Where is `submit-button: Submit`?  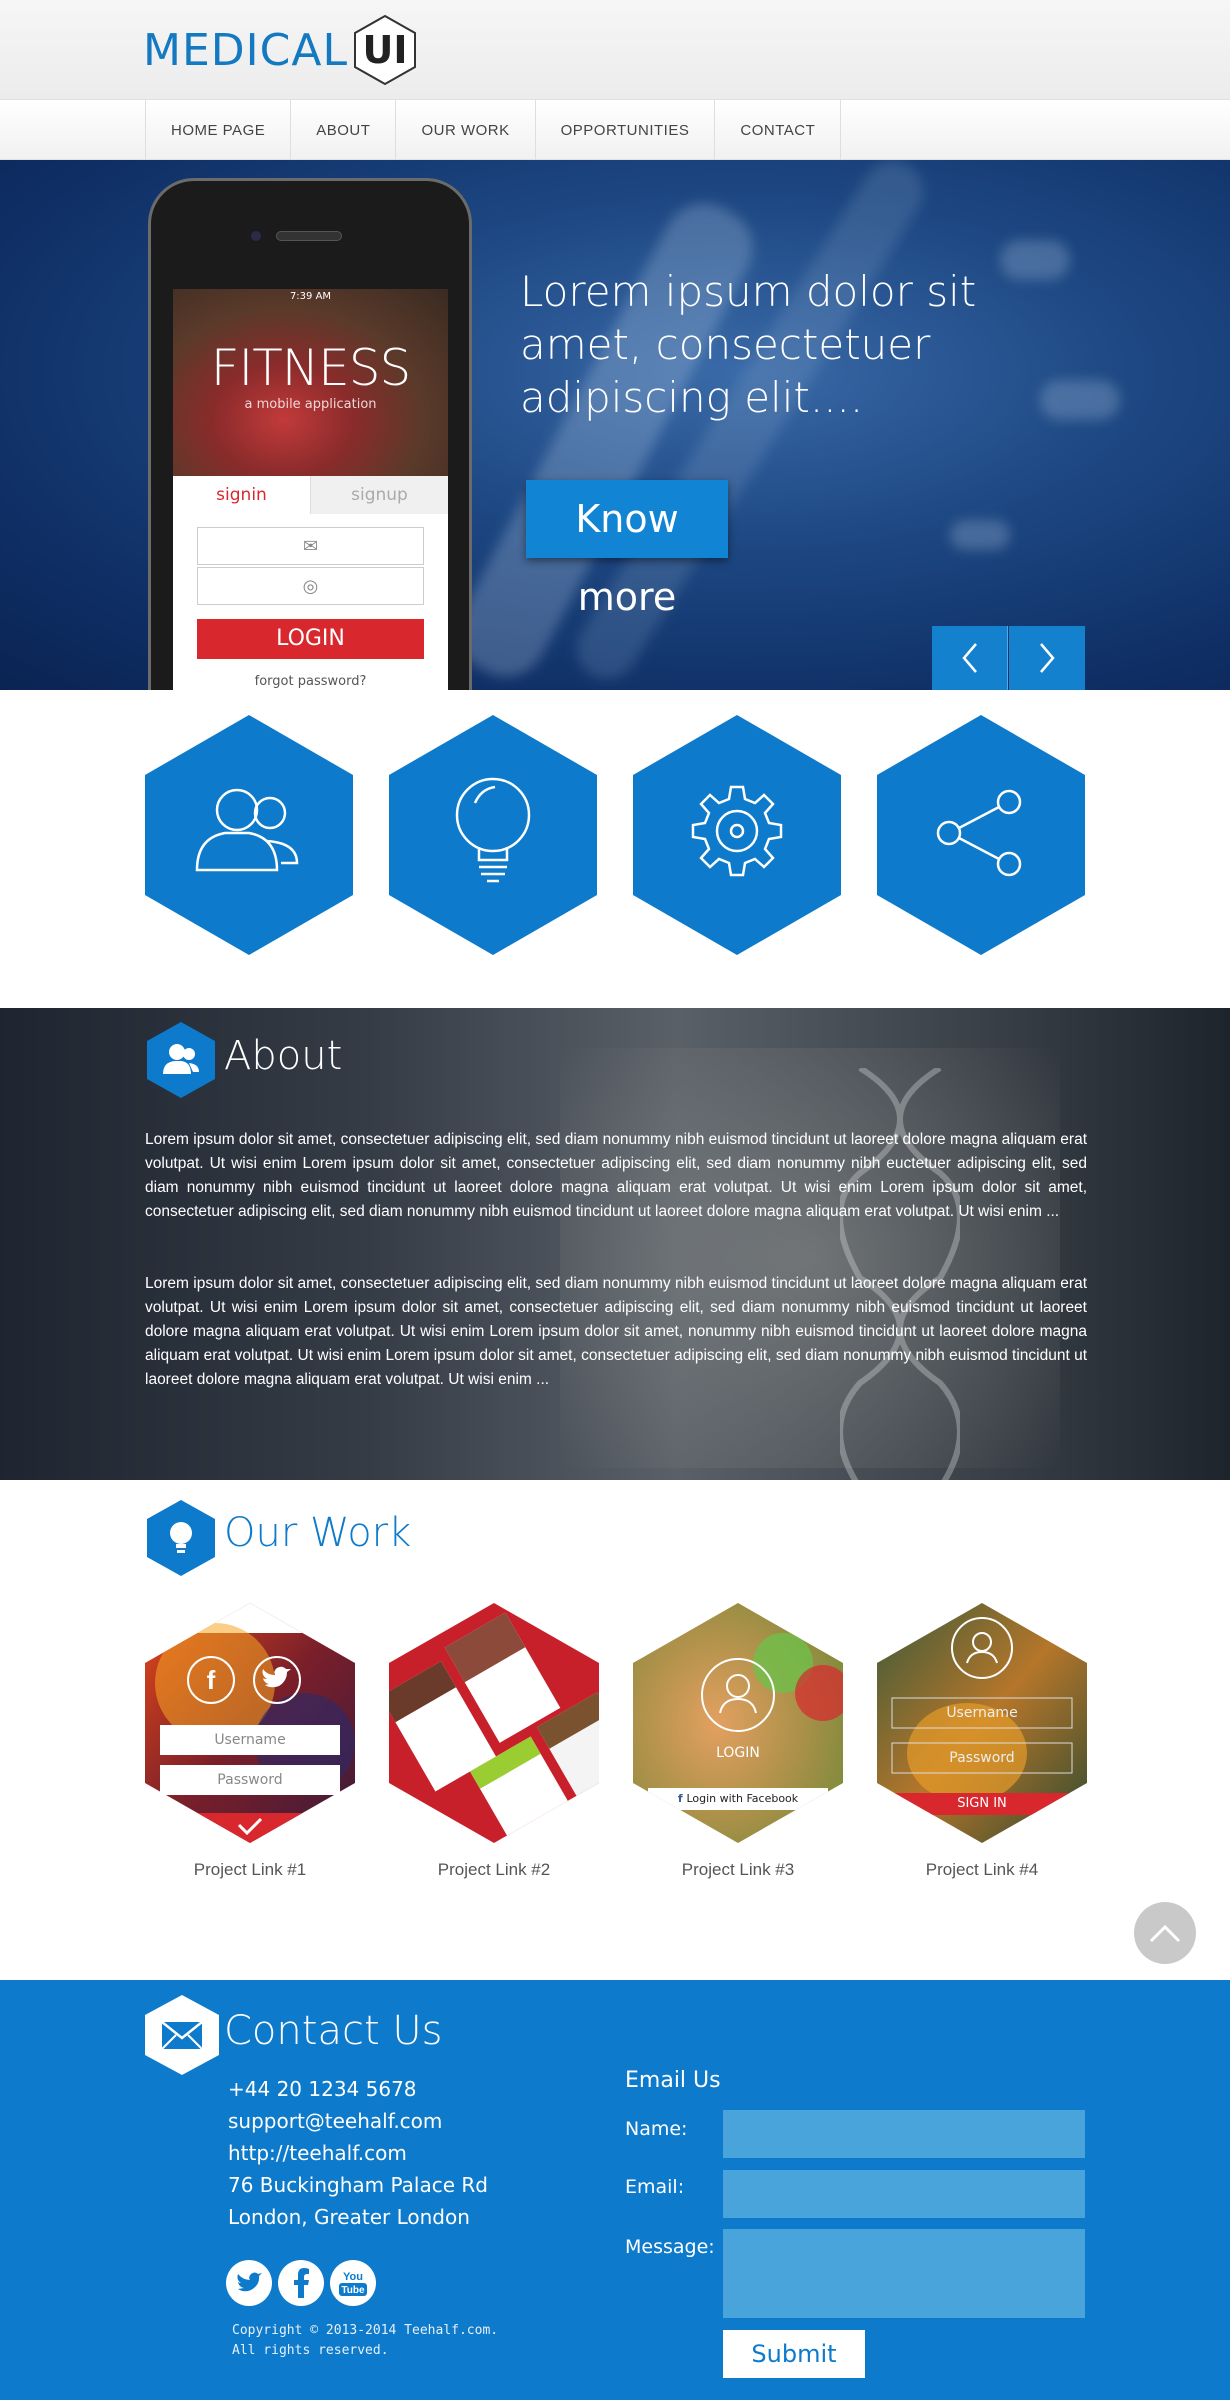 submit-button: Submit is located at coordinates (794, 2354).